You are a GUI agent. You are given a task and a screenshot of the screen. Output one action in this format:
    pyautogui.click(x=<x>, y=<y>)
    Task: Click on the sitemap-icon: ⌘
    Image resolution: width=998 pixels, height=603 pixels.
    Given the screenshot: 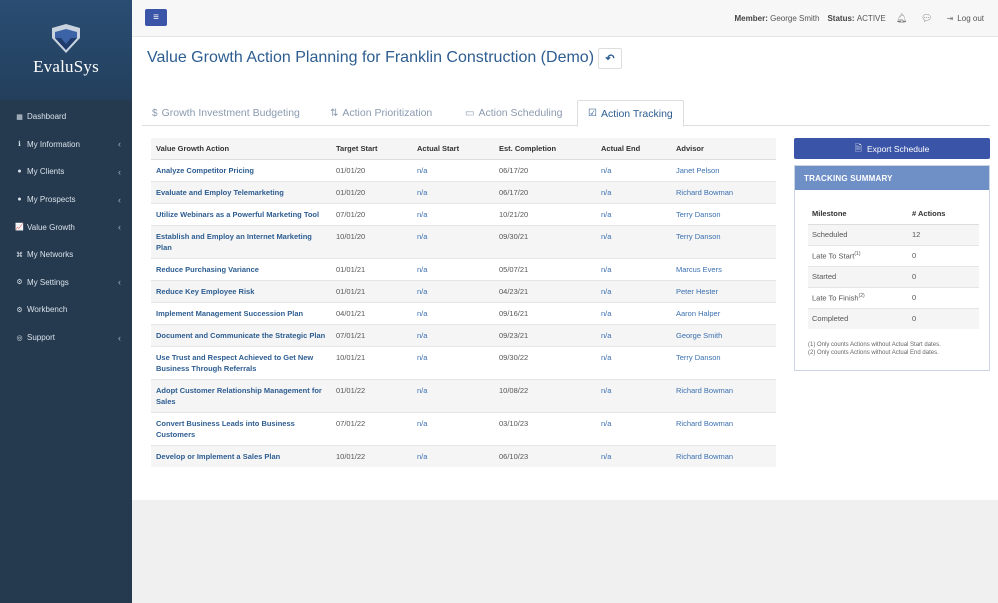 What is the action you would take?
    pyautogui.click(x=19, y=255)
    